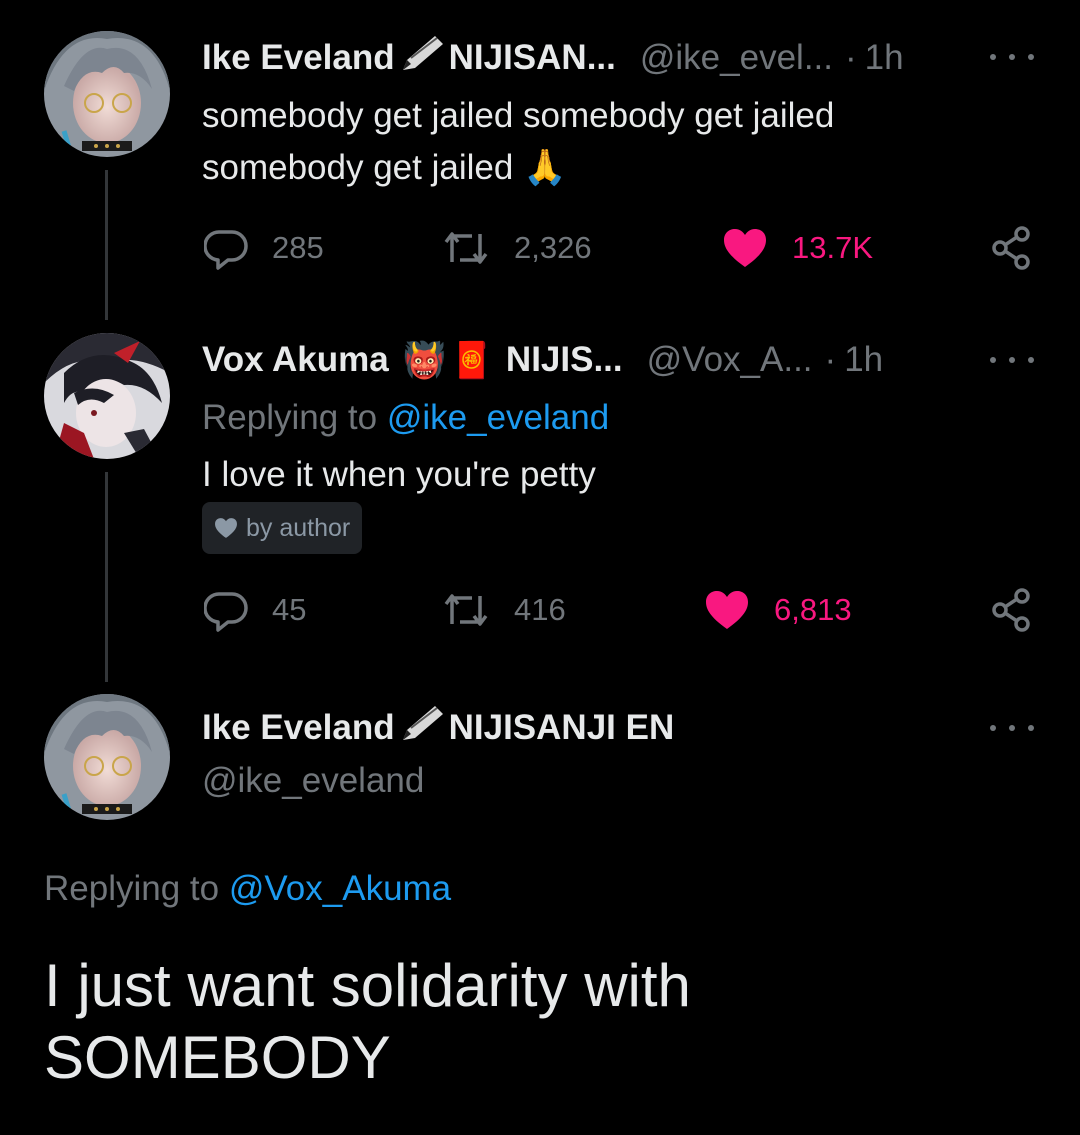 The width and height of the screenshot is (1080, 1135). I want to click on main-tweet-text-line1: I just want solidarity with, so click(367, 985).